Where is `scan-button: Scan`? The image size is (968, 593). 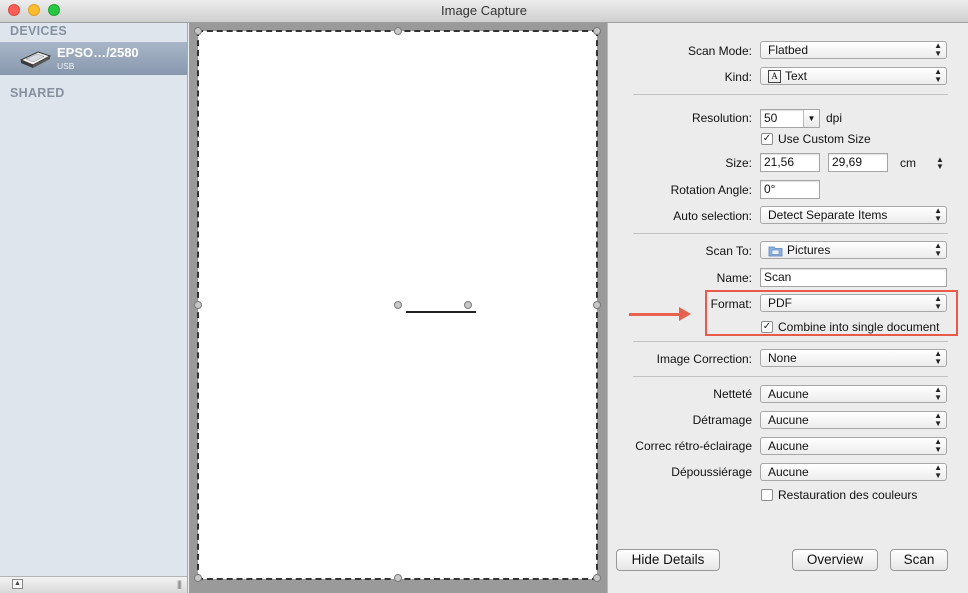
scan-button: Scan is located at coordinates (919, 560).